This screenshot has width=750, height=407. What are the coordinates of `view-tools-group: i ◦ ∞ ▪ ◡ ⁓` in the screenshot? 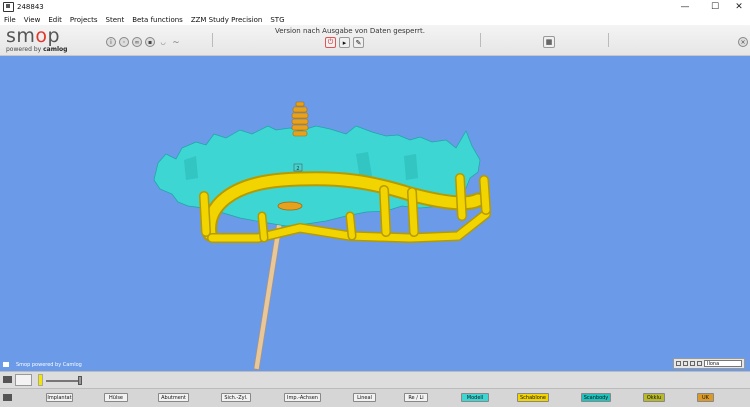 It's located at (143, 42).